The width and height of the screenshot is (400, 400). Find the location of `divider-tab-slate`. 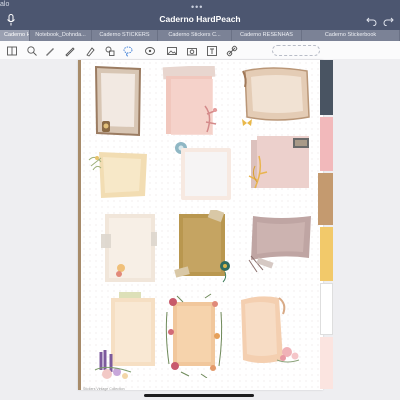

divider-tab-slate is located at coordinates (326, 87).